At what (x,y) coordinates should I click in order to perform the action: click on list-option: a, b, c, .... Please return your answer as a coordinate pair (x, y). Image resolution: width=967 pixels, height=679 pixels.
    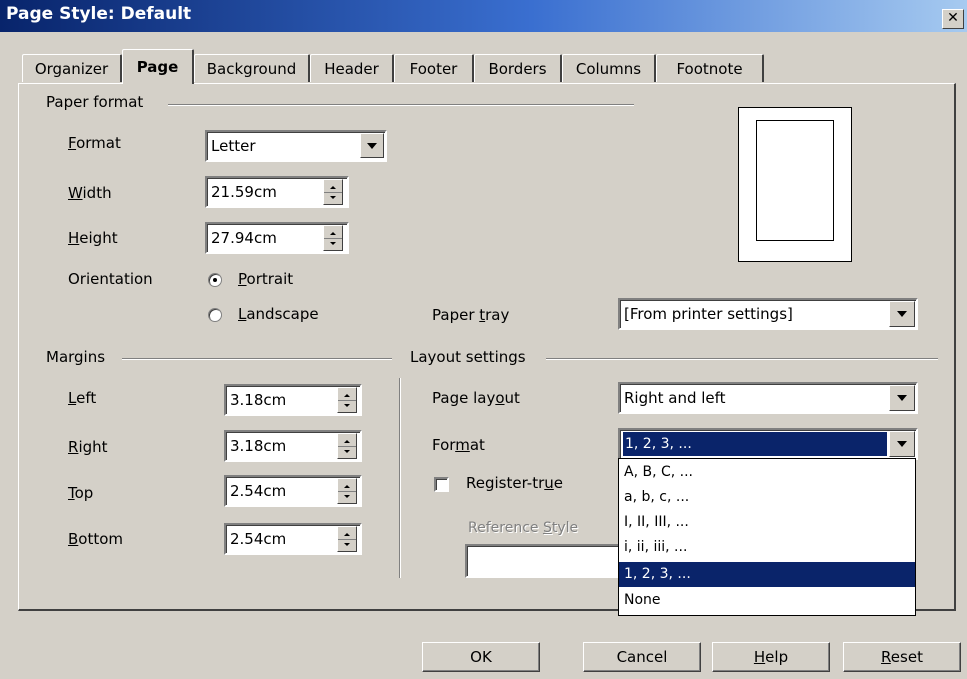
    Looking at the image, I should click on (767, 497).